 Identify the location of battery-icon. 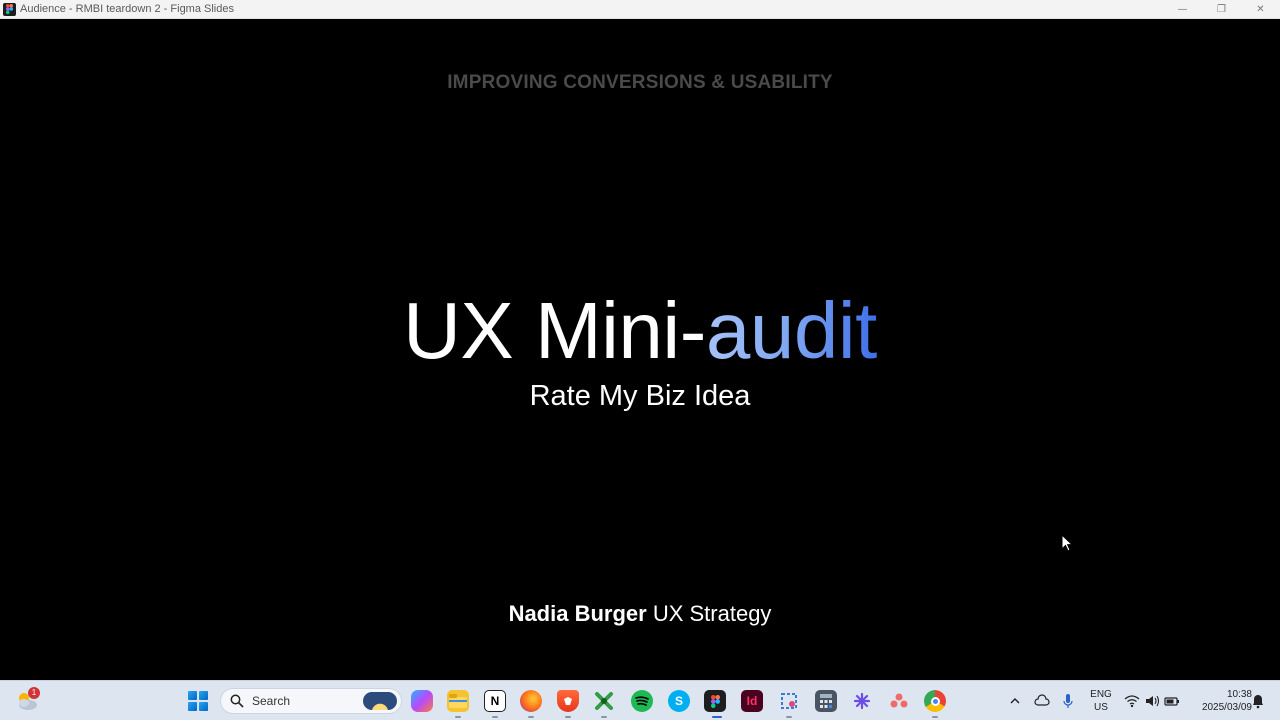
(1172, 701).